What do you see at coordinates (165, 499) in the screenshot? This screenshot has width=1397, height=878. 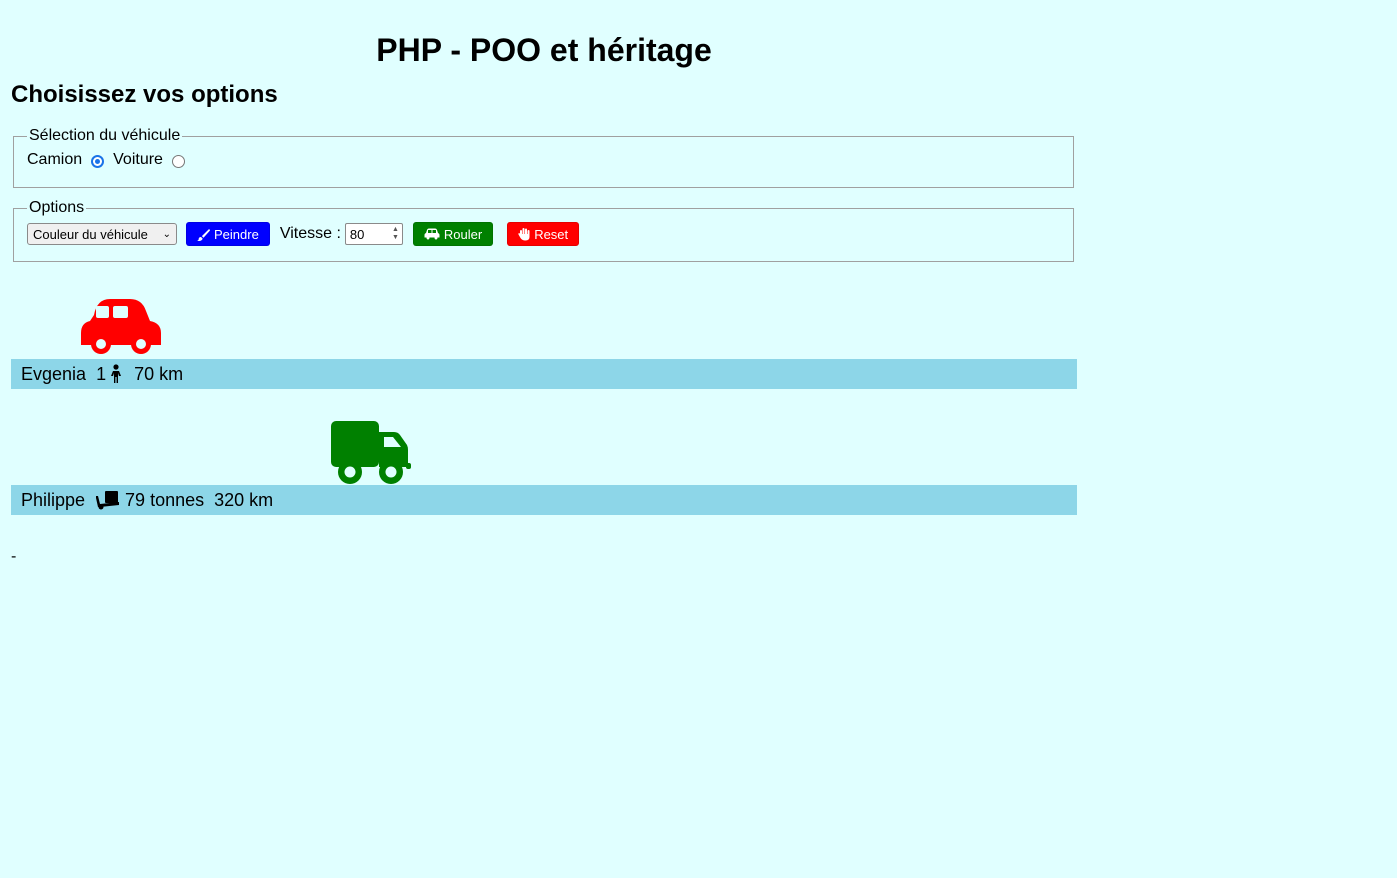 I see `truck-load: 79 tonnes` at bounding box center [165, 499].